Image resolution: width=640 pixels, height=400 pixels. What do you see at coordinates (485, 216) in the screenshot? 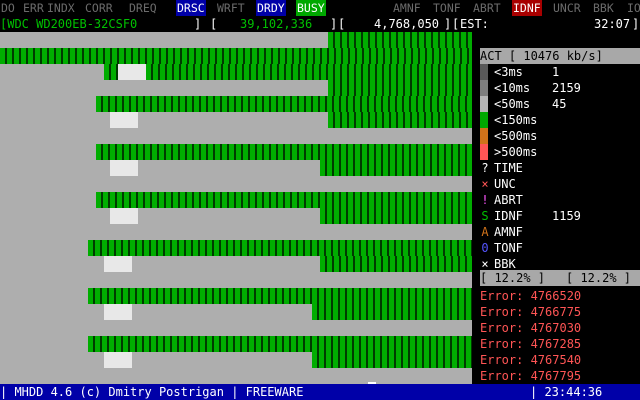
I see `error-type-icon: S` at bounding box center [485, 216].